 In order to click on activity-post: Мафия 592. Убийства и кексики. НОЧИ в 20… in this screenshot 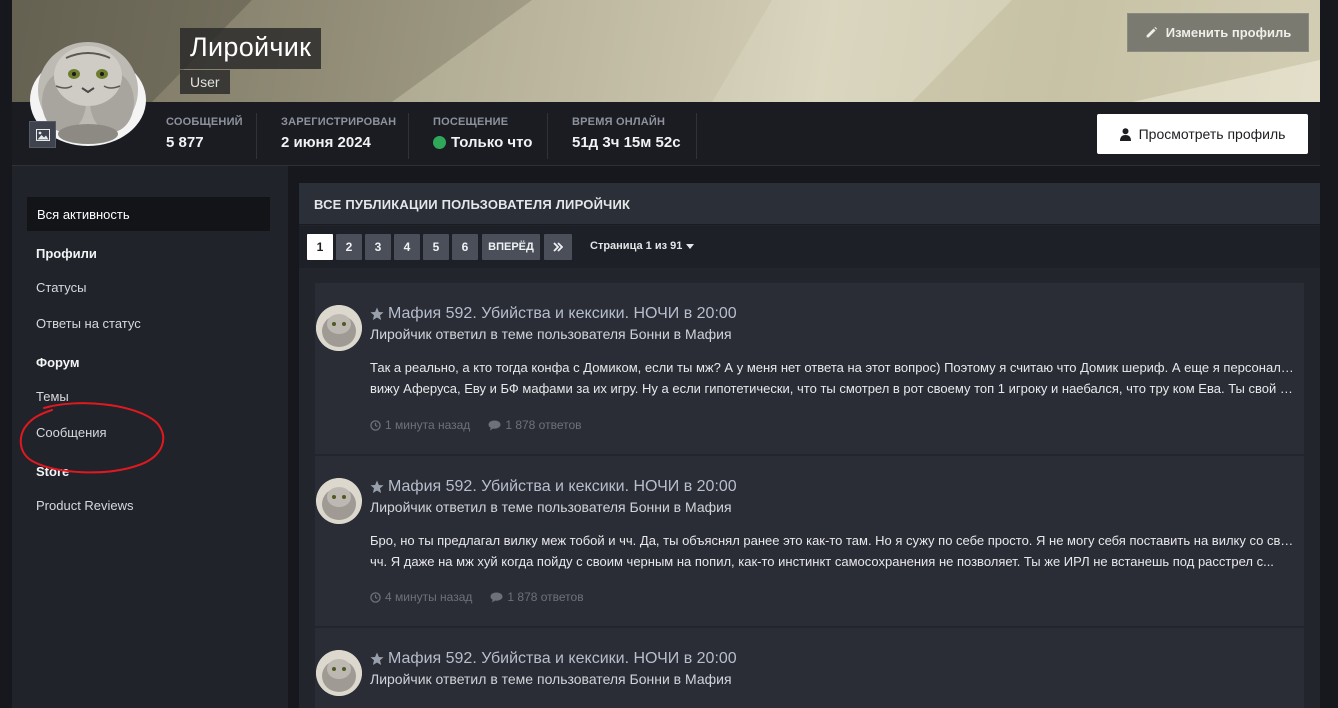, I will do `click(809, 668)`.